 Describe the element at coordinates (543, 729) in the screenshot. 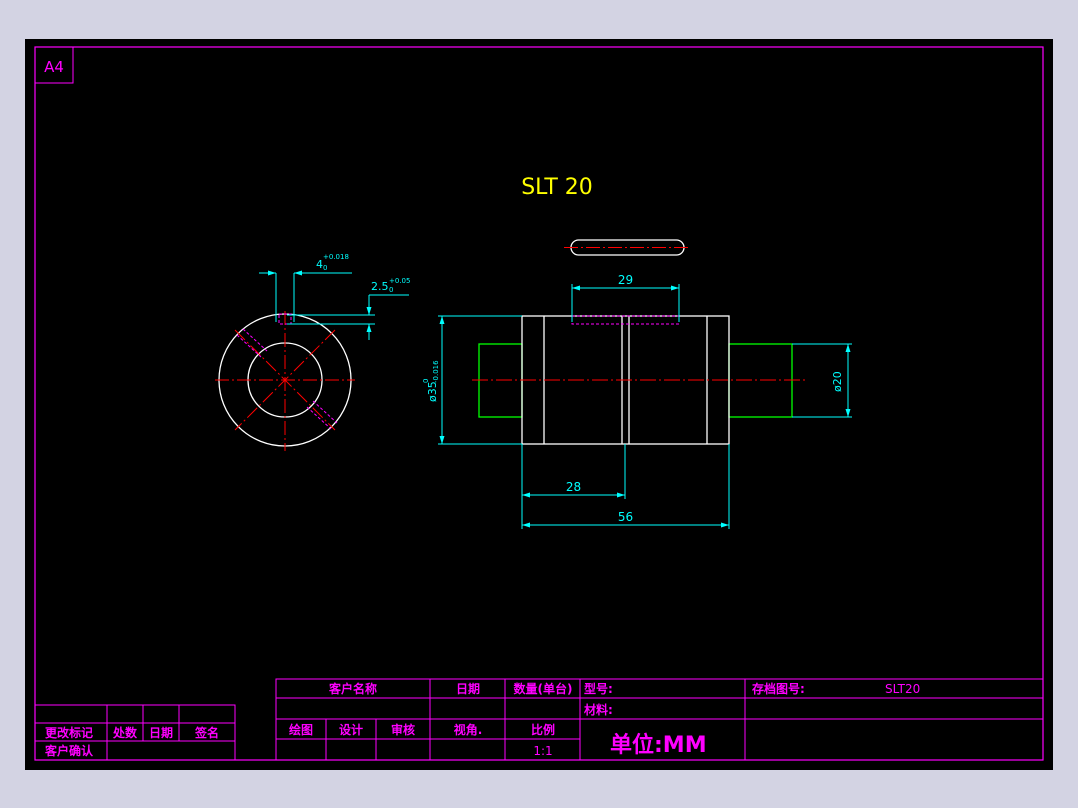

I see `scale-label: 比例` at that location.